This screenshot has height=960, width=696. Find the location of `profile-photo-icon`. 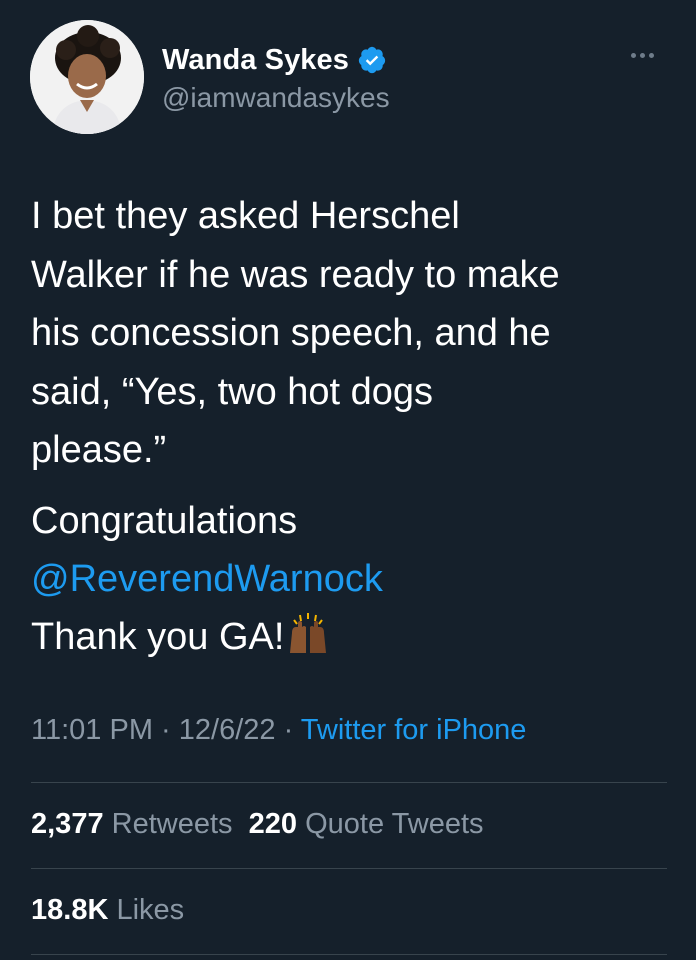

profile-photo-icon is located at coordinates (87, 77).